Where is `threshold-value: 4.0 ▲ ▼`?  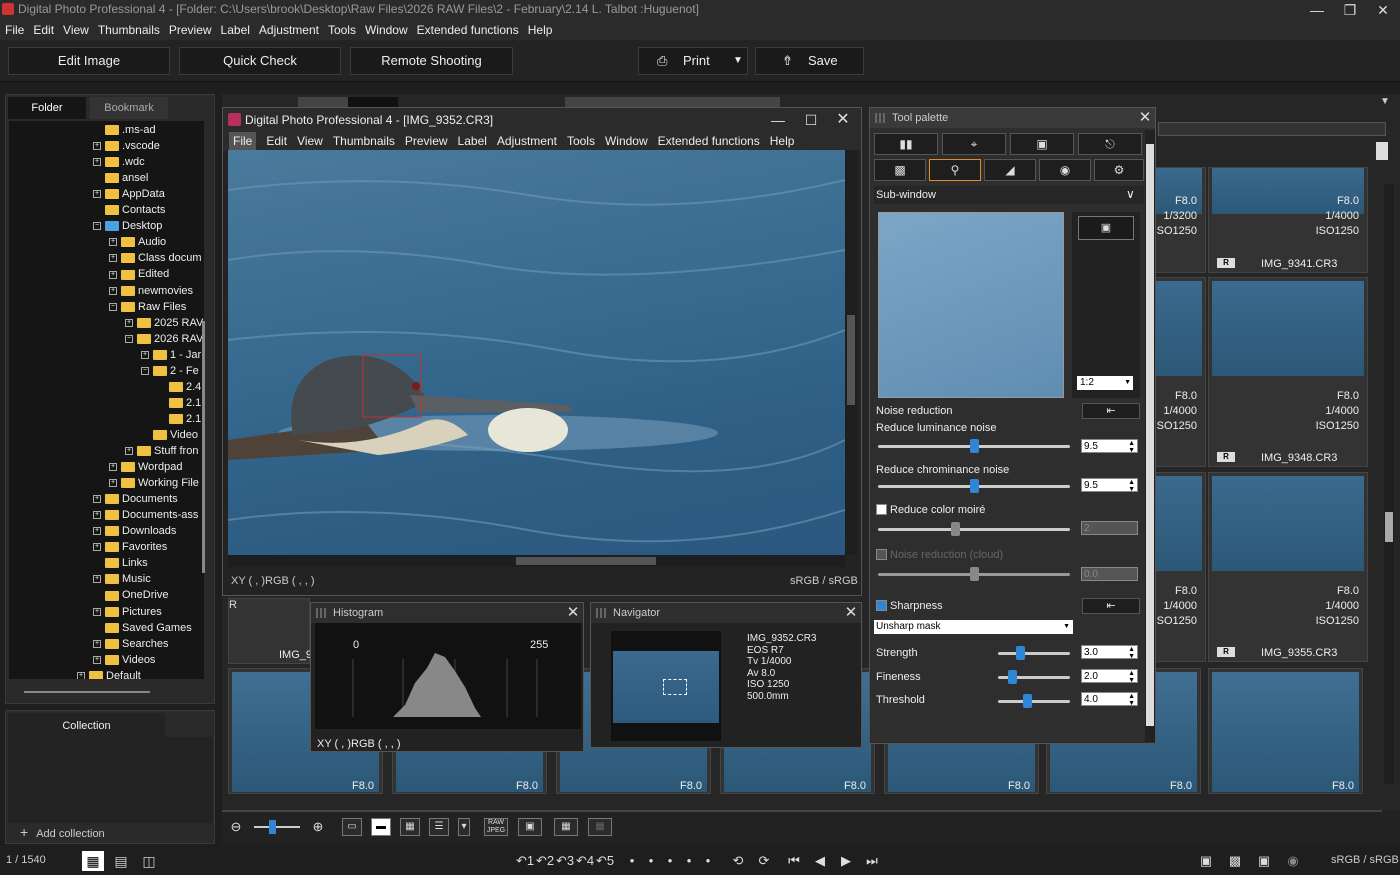
threshold-value: 4.0 ▲ ▼ is located at coordinates (1109, 699).